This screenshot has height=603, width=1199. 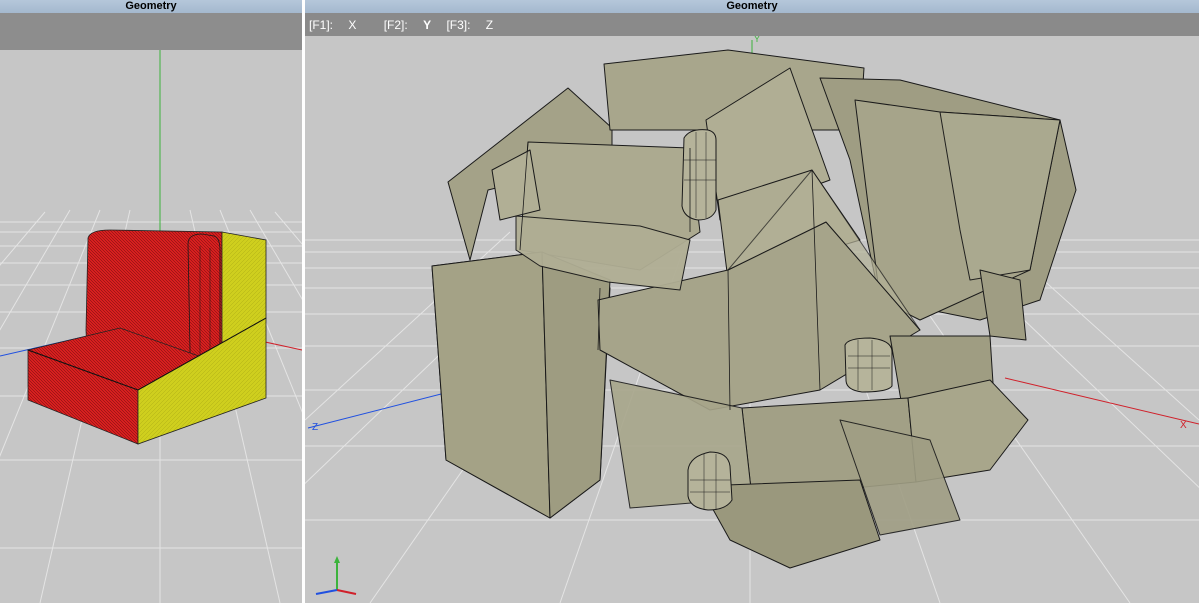 I want to click on red-yellow-chair-model, so click(x=146, y=337).